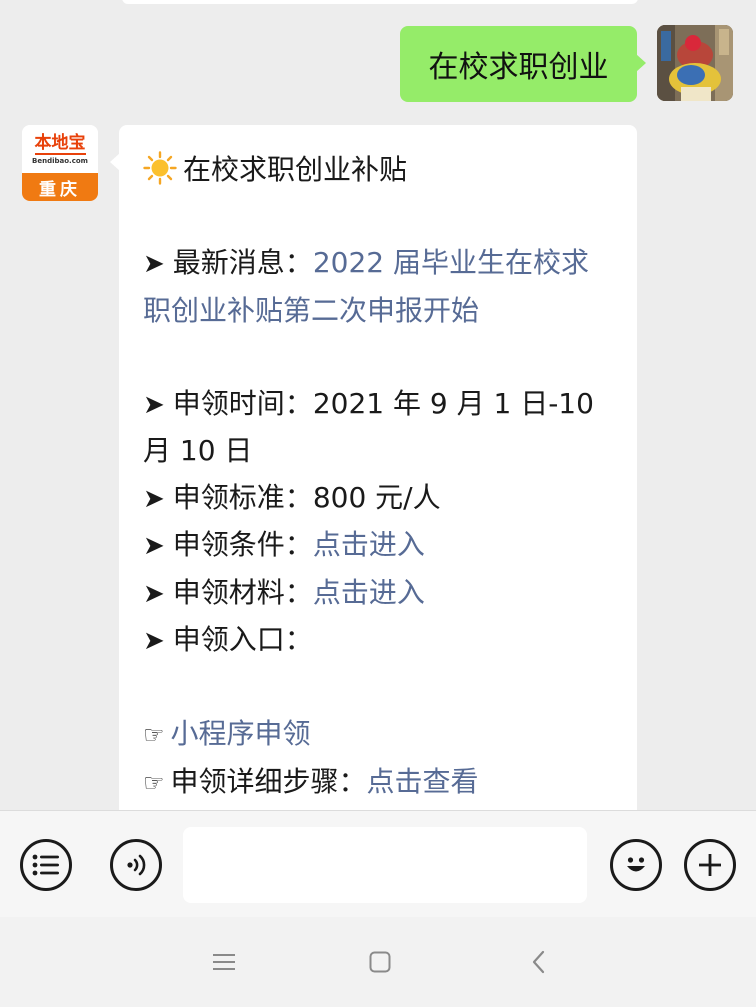 The height and width of the screenshot is (1007, 756). Describe the element at coordinates (378, 641) in the screenshot. I see `apply-entry-line: ➤ 申领入口：` at that location.